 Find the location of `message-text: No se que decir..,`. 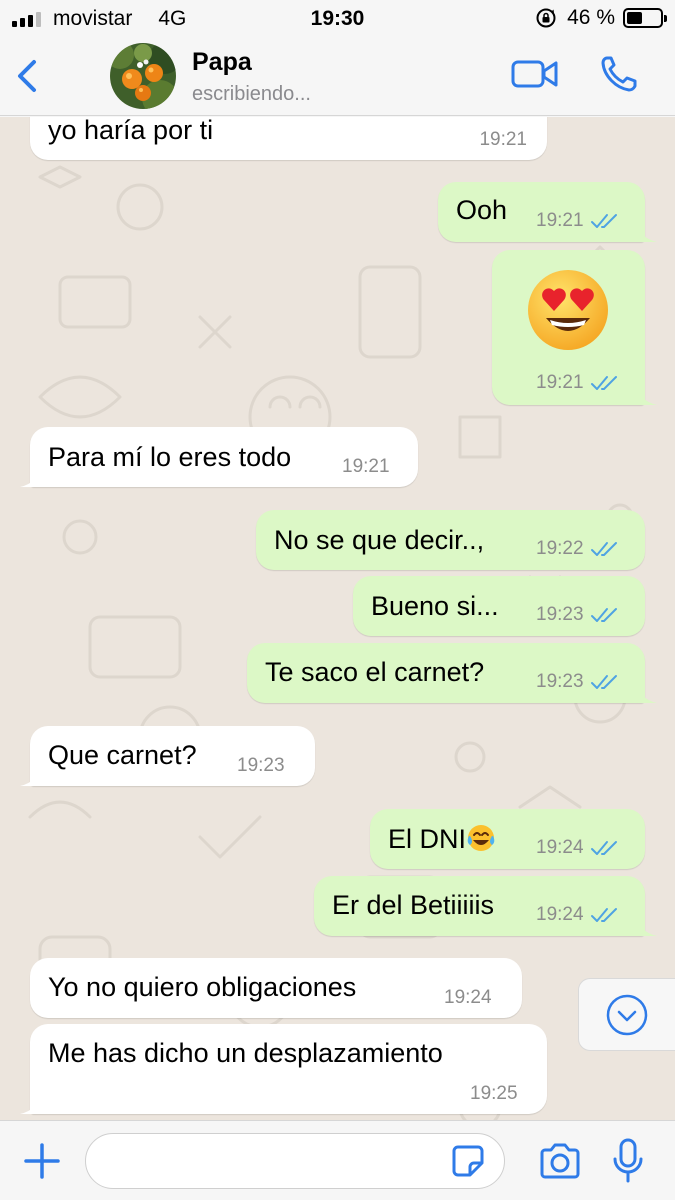

message-text: No se que decir.., is located at coordinates (379, 540).